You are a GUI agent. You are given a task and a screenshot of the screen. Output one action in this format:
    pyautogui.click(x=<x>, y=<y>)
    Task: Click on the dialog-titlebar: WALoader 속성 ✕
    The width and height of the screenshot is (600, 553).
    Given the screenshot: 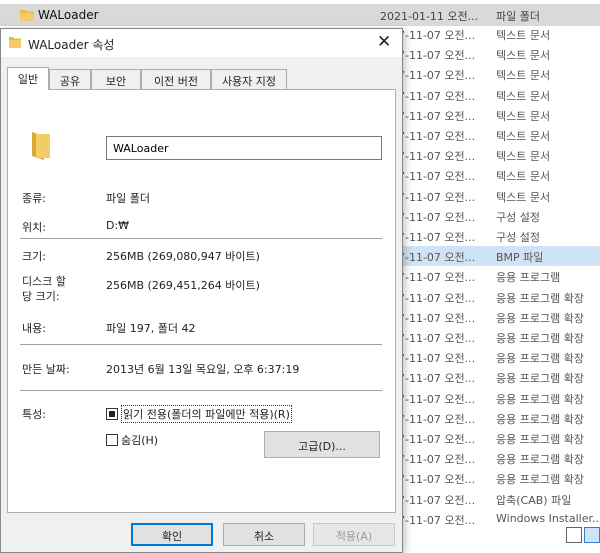 What is the action you would take?
    pyautogui.click(x=201, y=43)
    